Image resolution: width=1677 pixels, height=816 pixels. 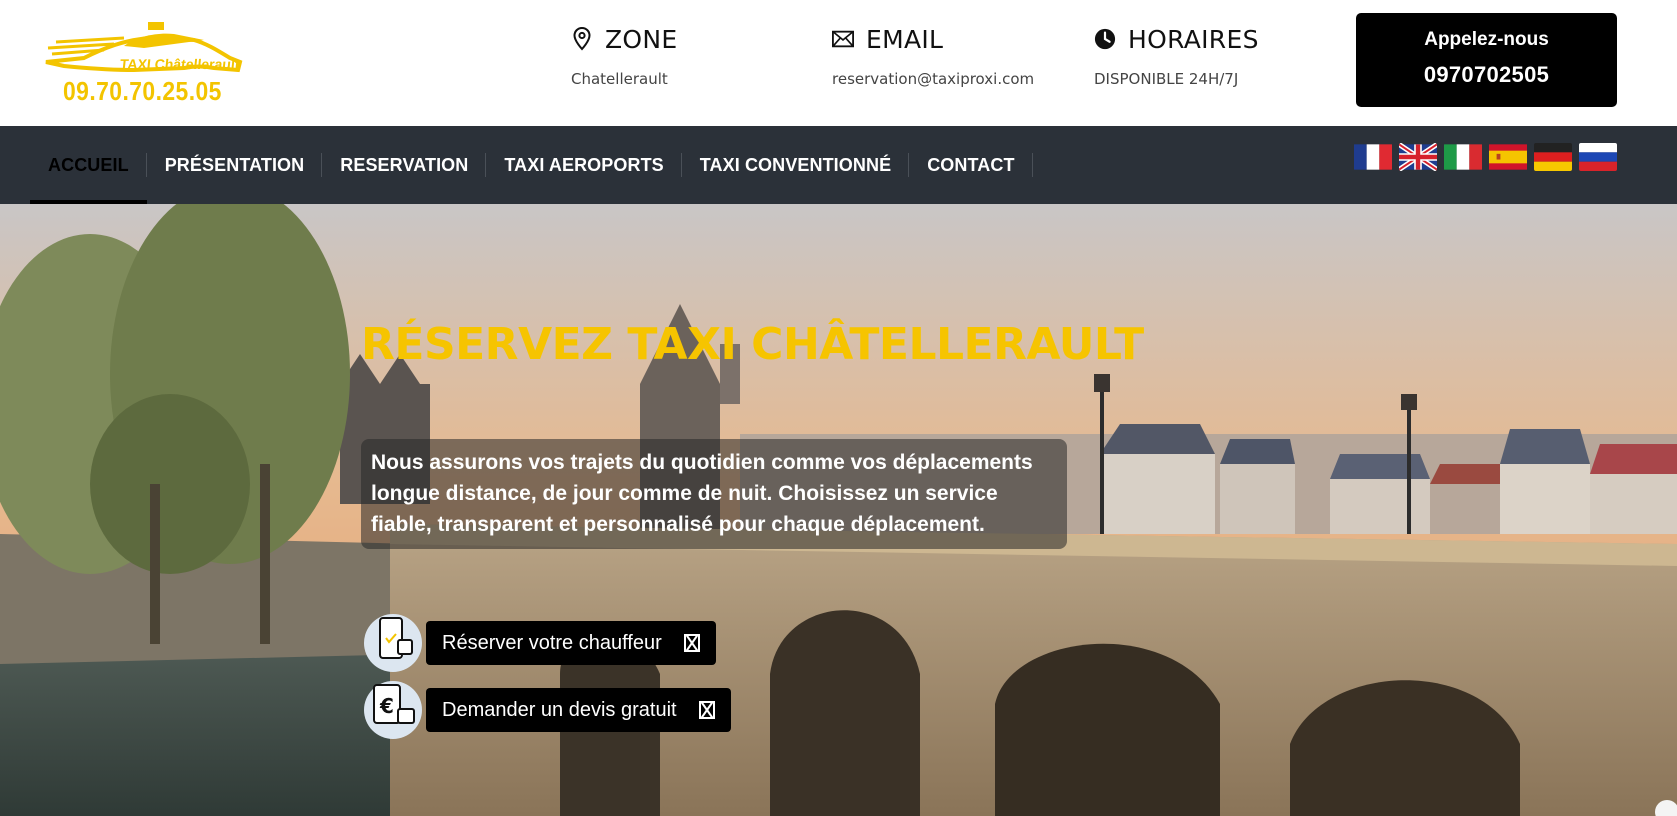 I want to click on nav-item-taxi-aeroports: TAXI AEROPORTS, so click(x=584, y=165).